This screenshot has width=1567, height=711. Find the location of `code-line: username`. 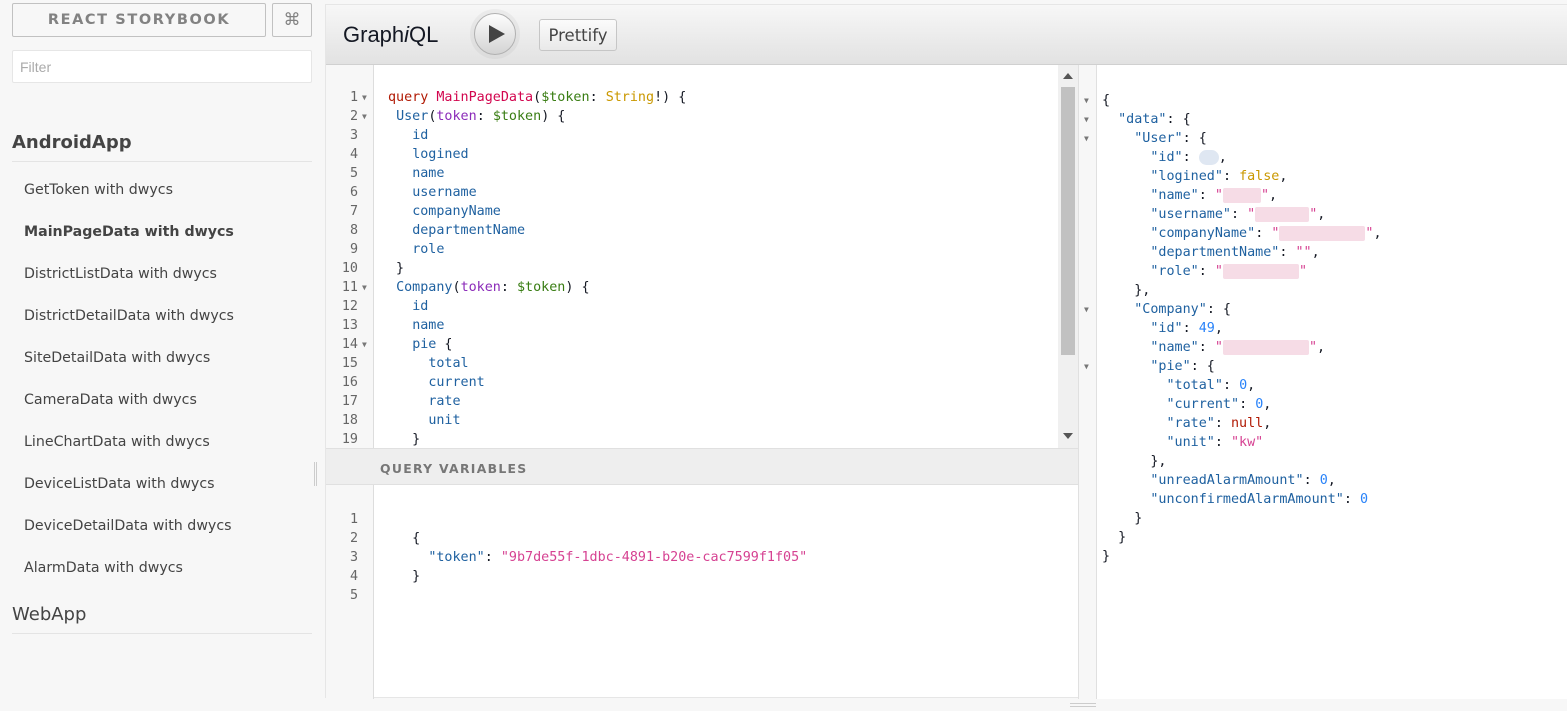

code-line: username is located at coordinates (444, 192).